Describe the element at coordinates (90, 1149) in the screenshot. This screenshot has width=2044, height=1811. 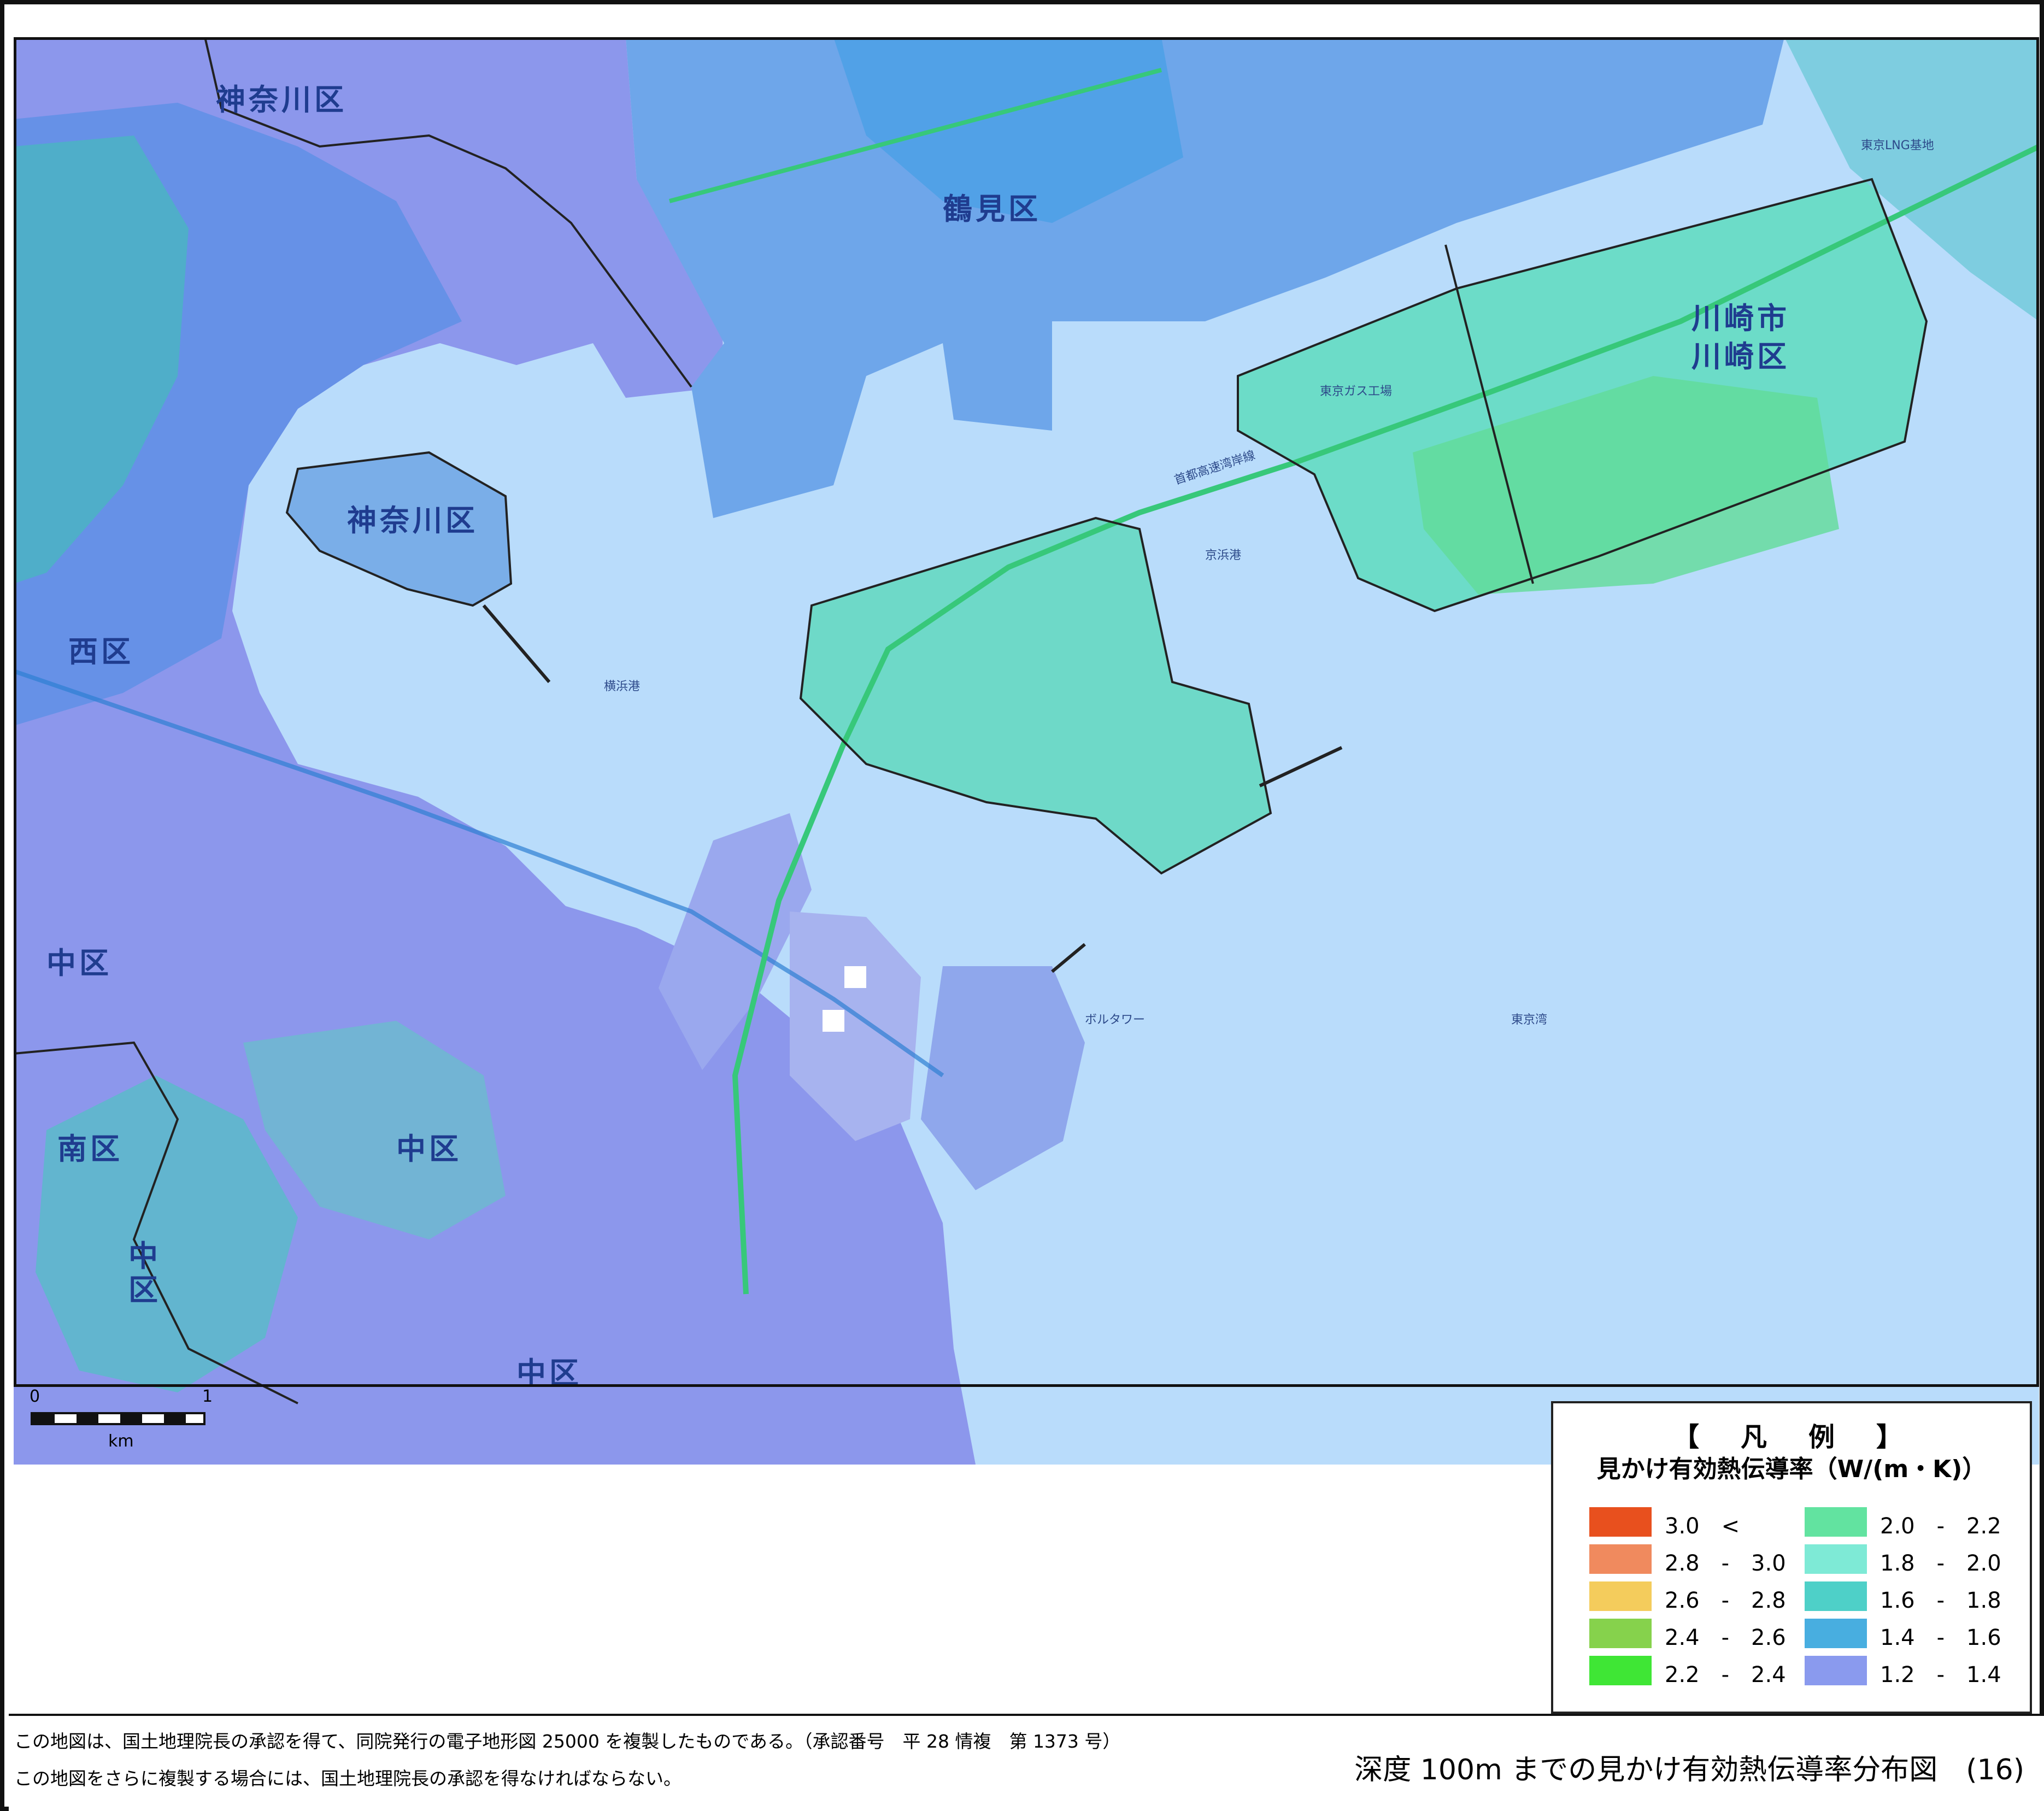
I see `map-label-minami-ku: 南区` at that location.